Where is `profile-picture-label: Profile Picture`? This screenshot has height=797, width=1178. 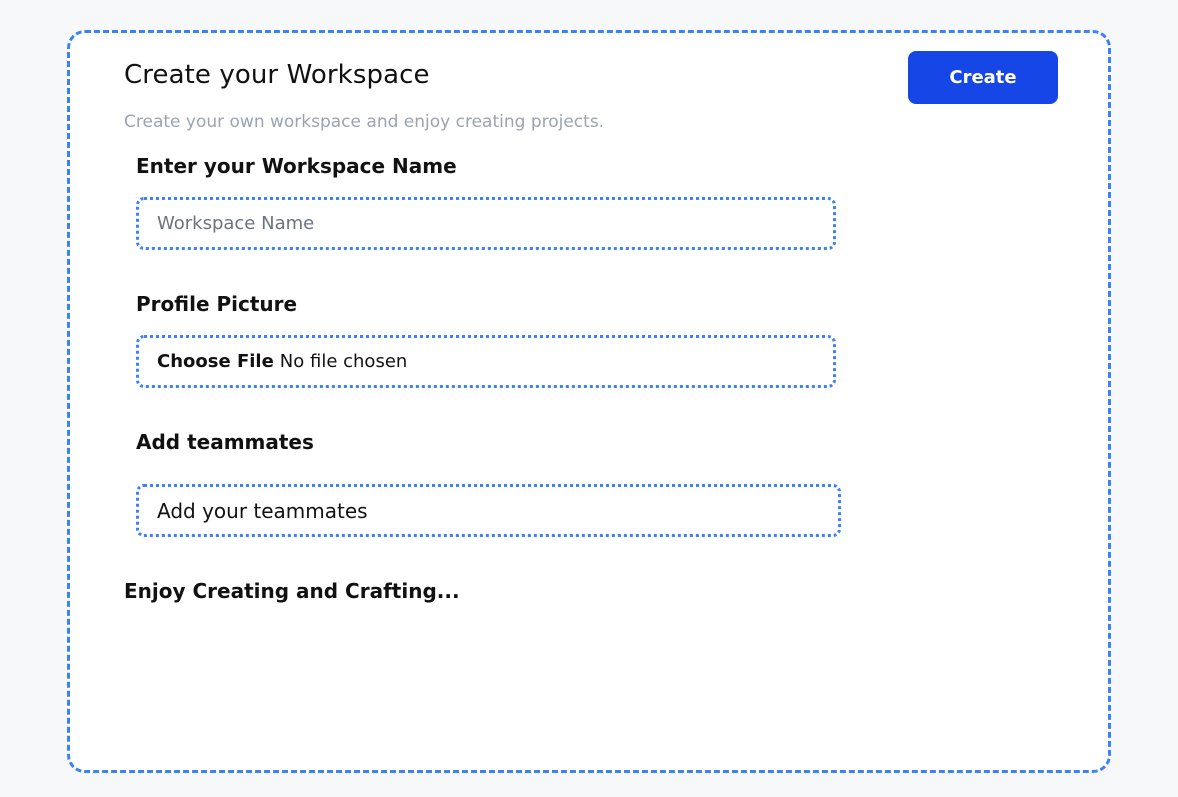
profile-picture-label: Profile Picture is located at coordinates (217, 304).